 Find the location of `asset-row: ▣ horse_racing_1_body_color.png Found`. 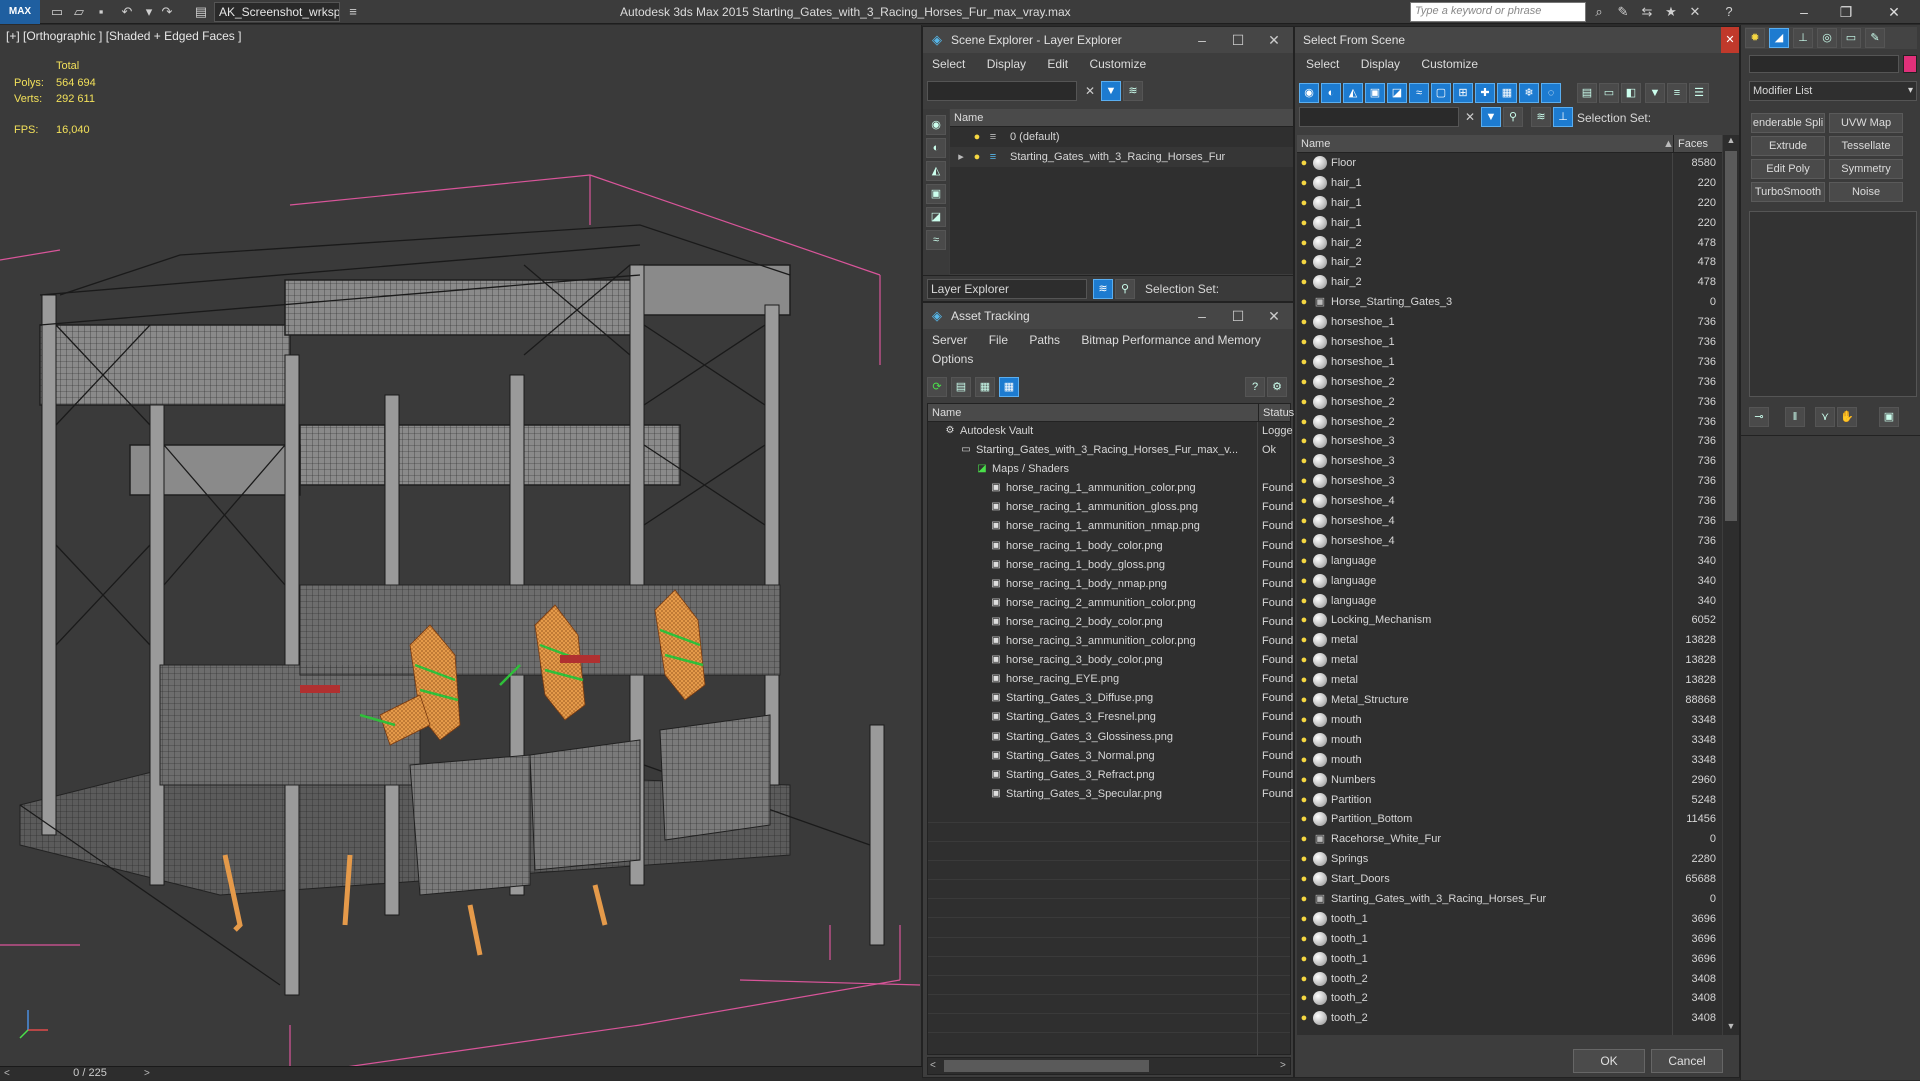

asset-row: ▣ horse_racing_1_body_color.png Found is located at coordinates (1110, 546).